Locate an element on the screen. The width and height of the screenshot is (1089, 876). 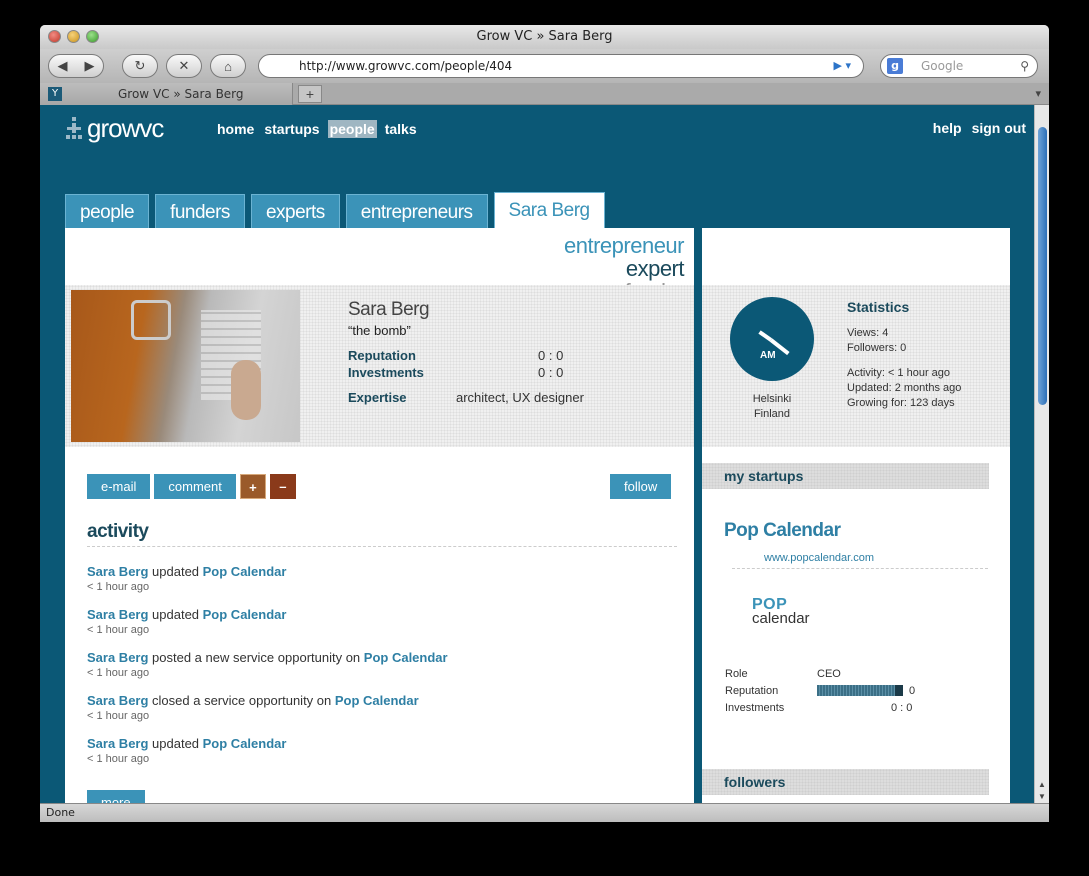
search-placeholder: Google is located at coordinates (942, 66).